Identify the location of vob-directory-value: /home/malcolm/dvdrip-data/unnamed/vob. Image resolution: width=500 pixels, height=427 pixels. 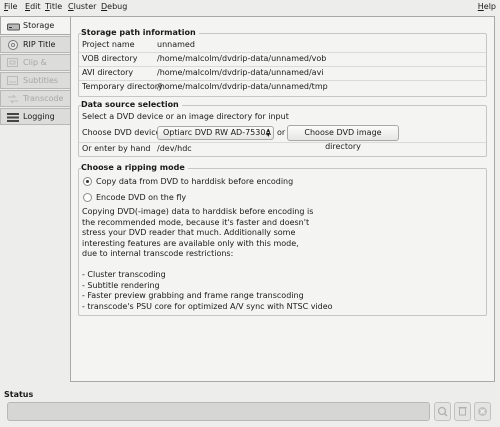
(241, 59).